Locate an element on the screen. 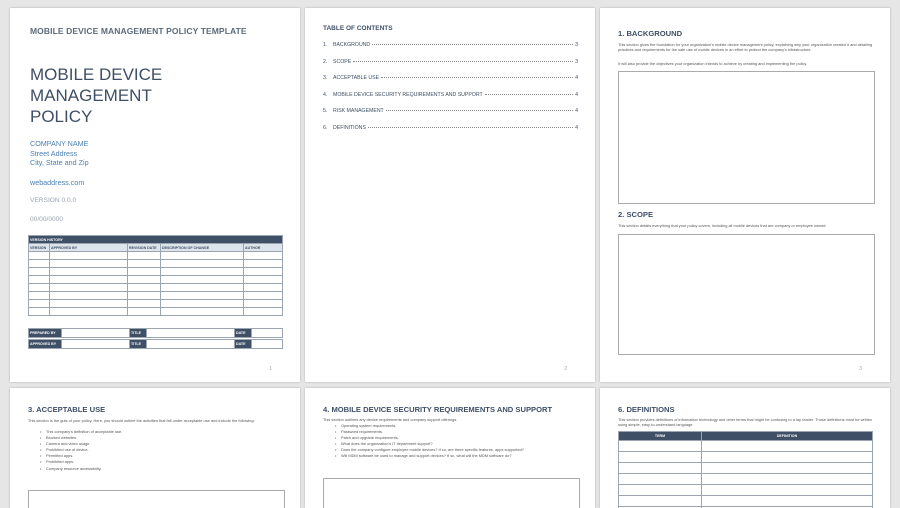 Image resolution: width=900 pixels, height=508 pixels. street-address: Street Address is located at coordinates (59, 154).